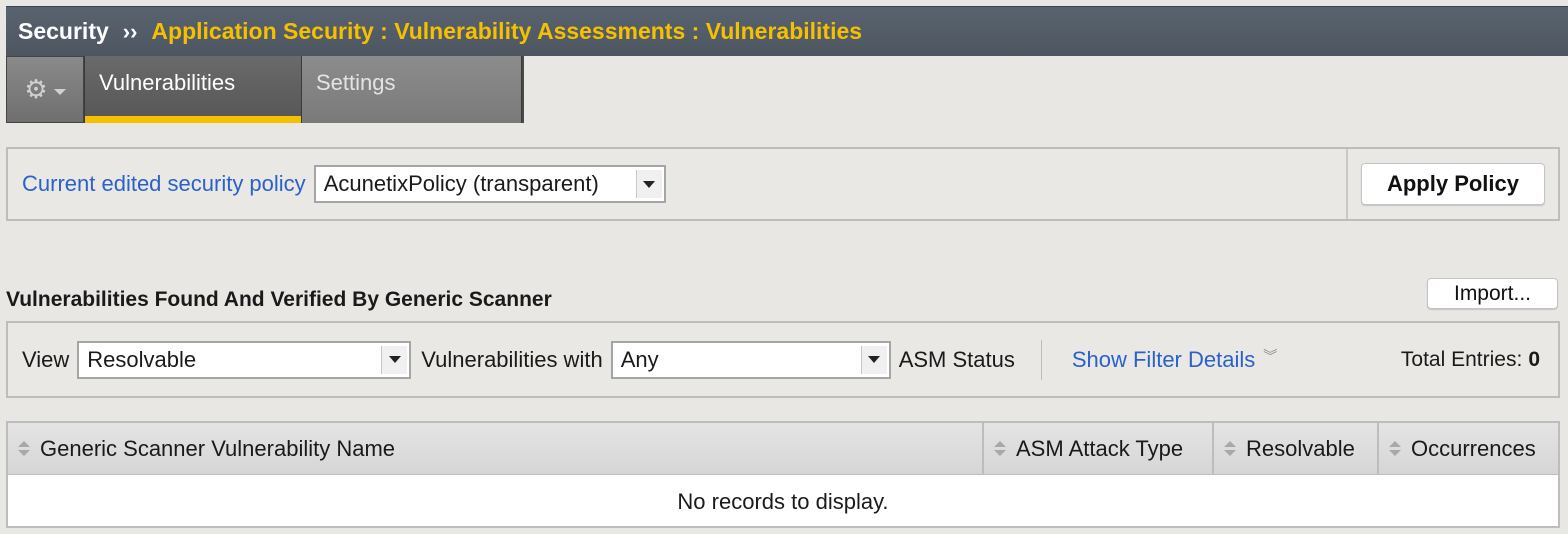 This screenshot has height=534, width=1568. What do you see at coordinates (1473, 448) in the screenshot?
I see `column-header-label: Occurrences` at bounding box center [1473, 448].